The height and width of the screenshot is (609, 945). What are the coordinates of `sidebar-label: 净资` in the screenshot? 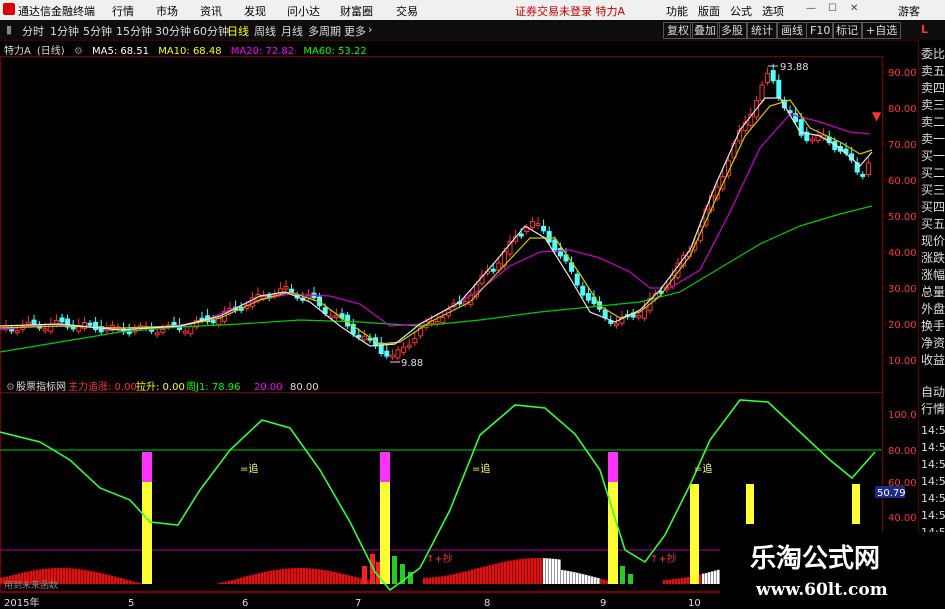 It's located at (933, 343).